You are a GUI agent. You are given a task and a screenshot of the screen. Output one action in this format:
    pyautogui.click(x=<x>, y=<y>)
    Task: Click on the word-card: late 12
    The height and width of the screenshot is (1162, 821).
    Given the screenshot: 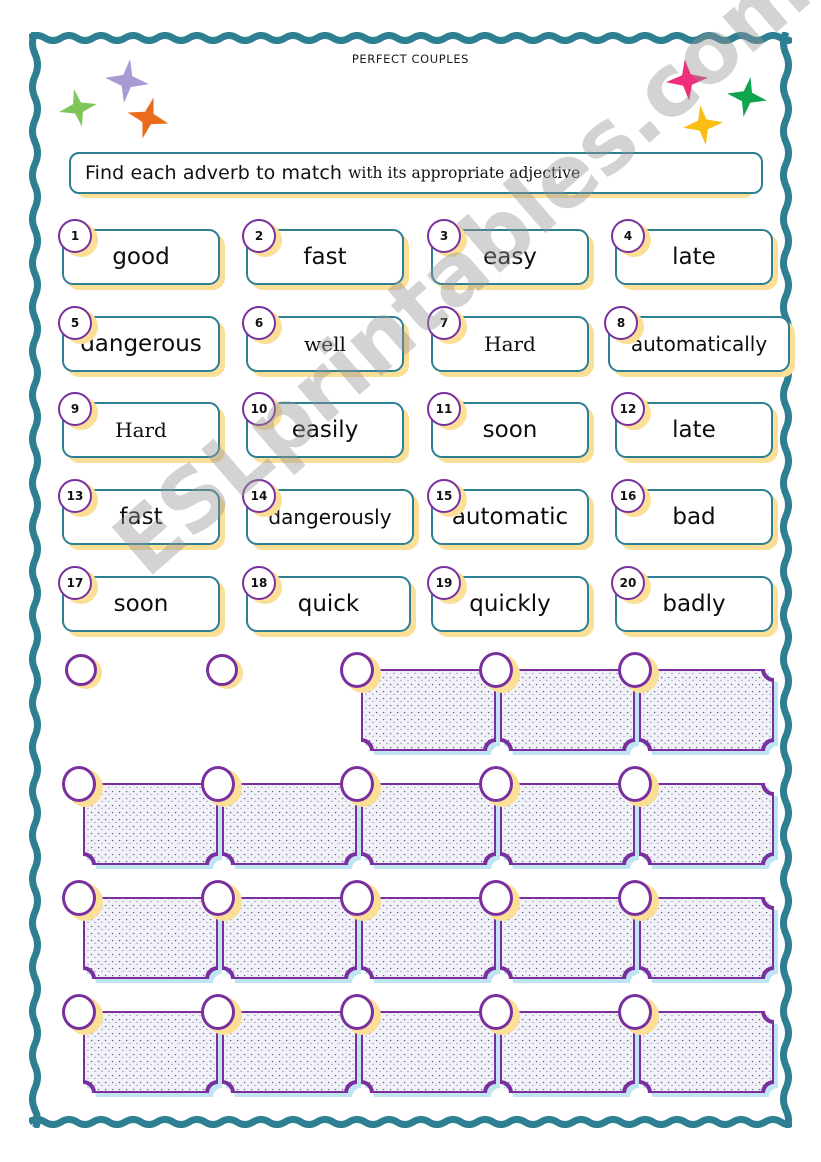 What is the action you would take?
    pyautogui.click(x=694, y=427)
    